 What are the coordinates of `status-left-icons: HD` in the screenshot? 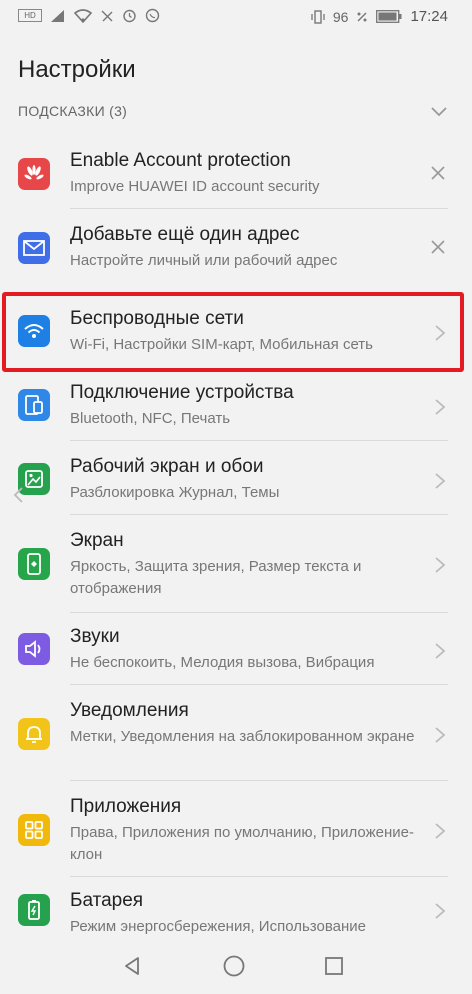 It's located at (89, 15).